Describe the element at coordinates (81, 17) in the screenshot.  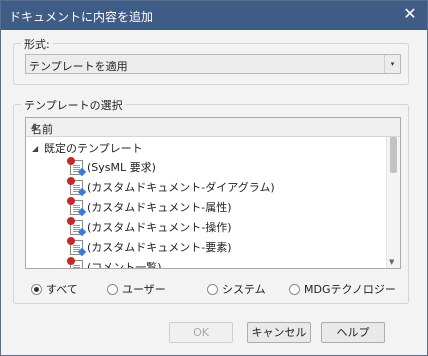
I see `dialog-title: ドキュメントに内容を追加` at that location.